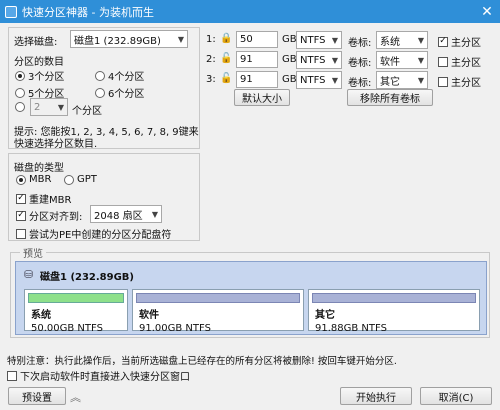 Image resolution: width=500 pixels, height=410 pixels. I want to click on custom-count-select: 2 ▼, so click(49, 107).